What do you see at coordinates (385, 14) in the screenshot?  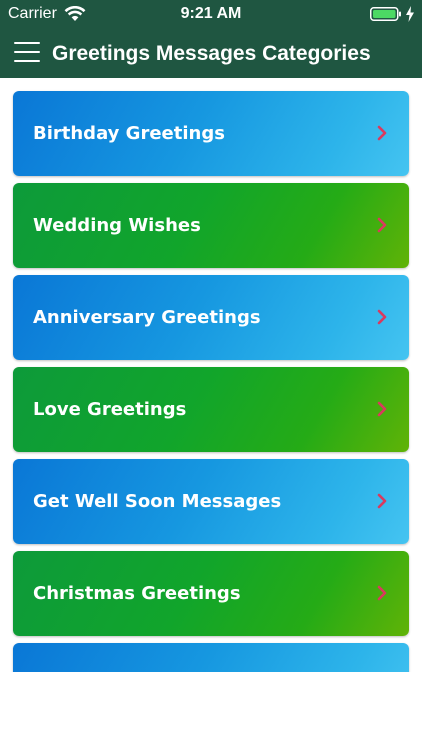 I see `battery-icon` at bounding box center [385, 14].